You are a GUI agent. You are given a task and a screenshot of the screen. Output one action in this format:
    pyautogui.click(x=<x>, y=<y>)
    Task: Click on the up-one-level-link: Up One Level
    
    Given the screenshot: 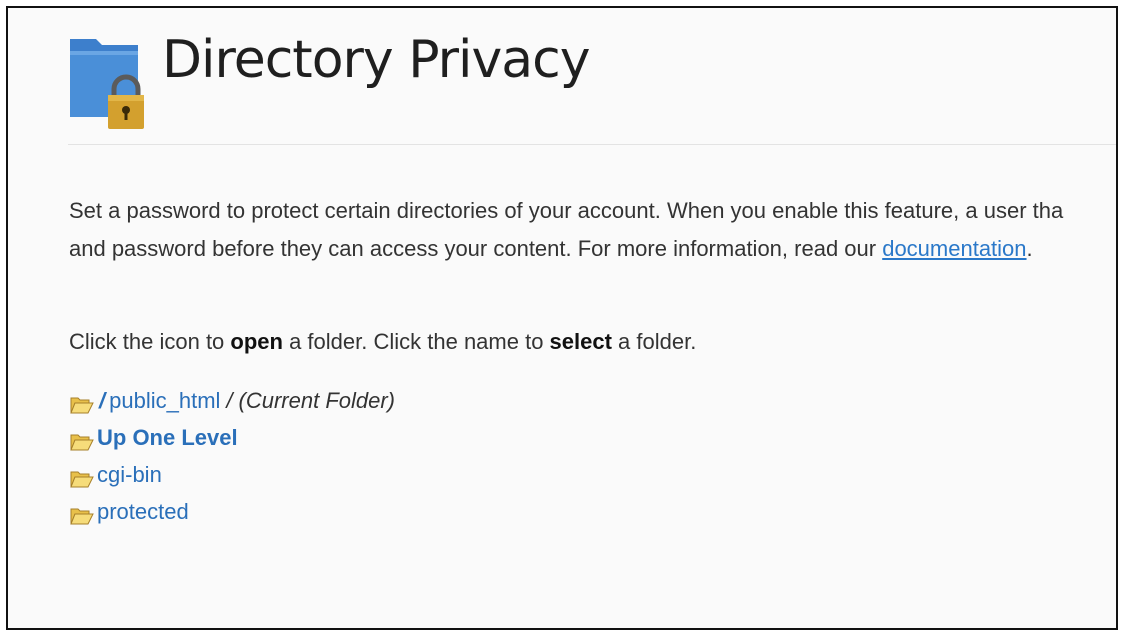 What is the action you would take?
    pyautogui.click(x=167, y=437)
    